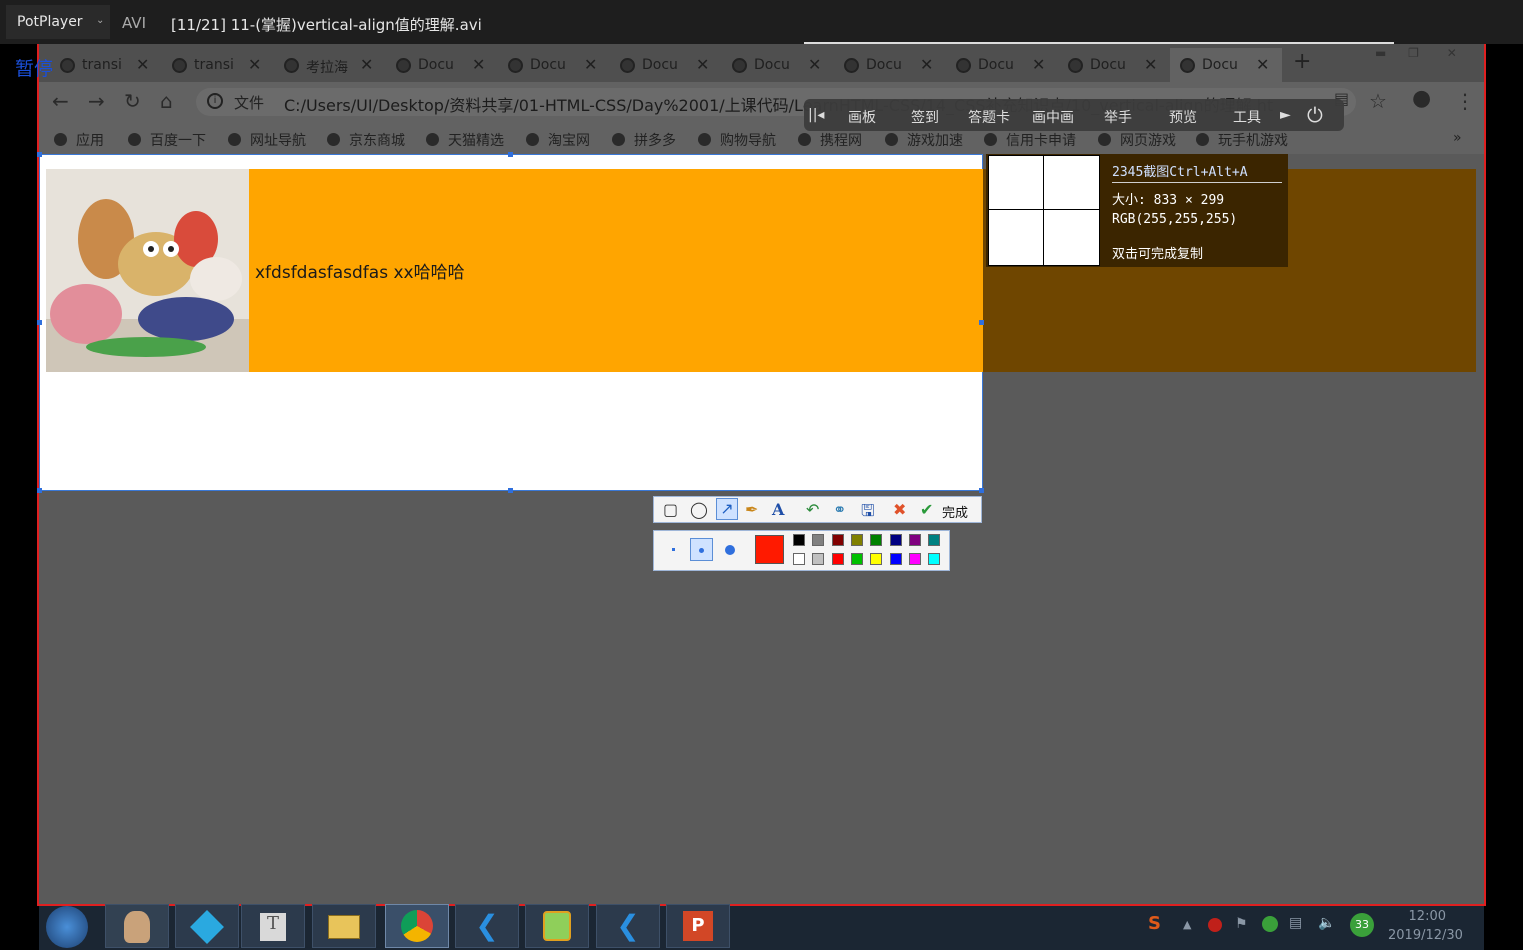 This screenshot has height=950, width=1523. What do you see at coordinates (273, 926) in the screenshot?
I see `taskbar-app-text-editor: T` at bounding box center [273, 926].